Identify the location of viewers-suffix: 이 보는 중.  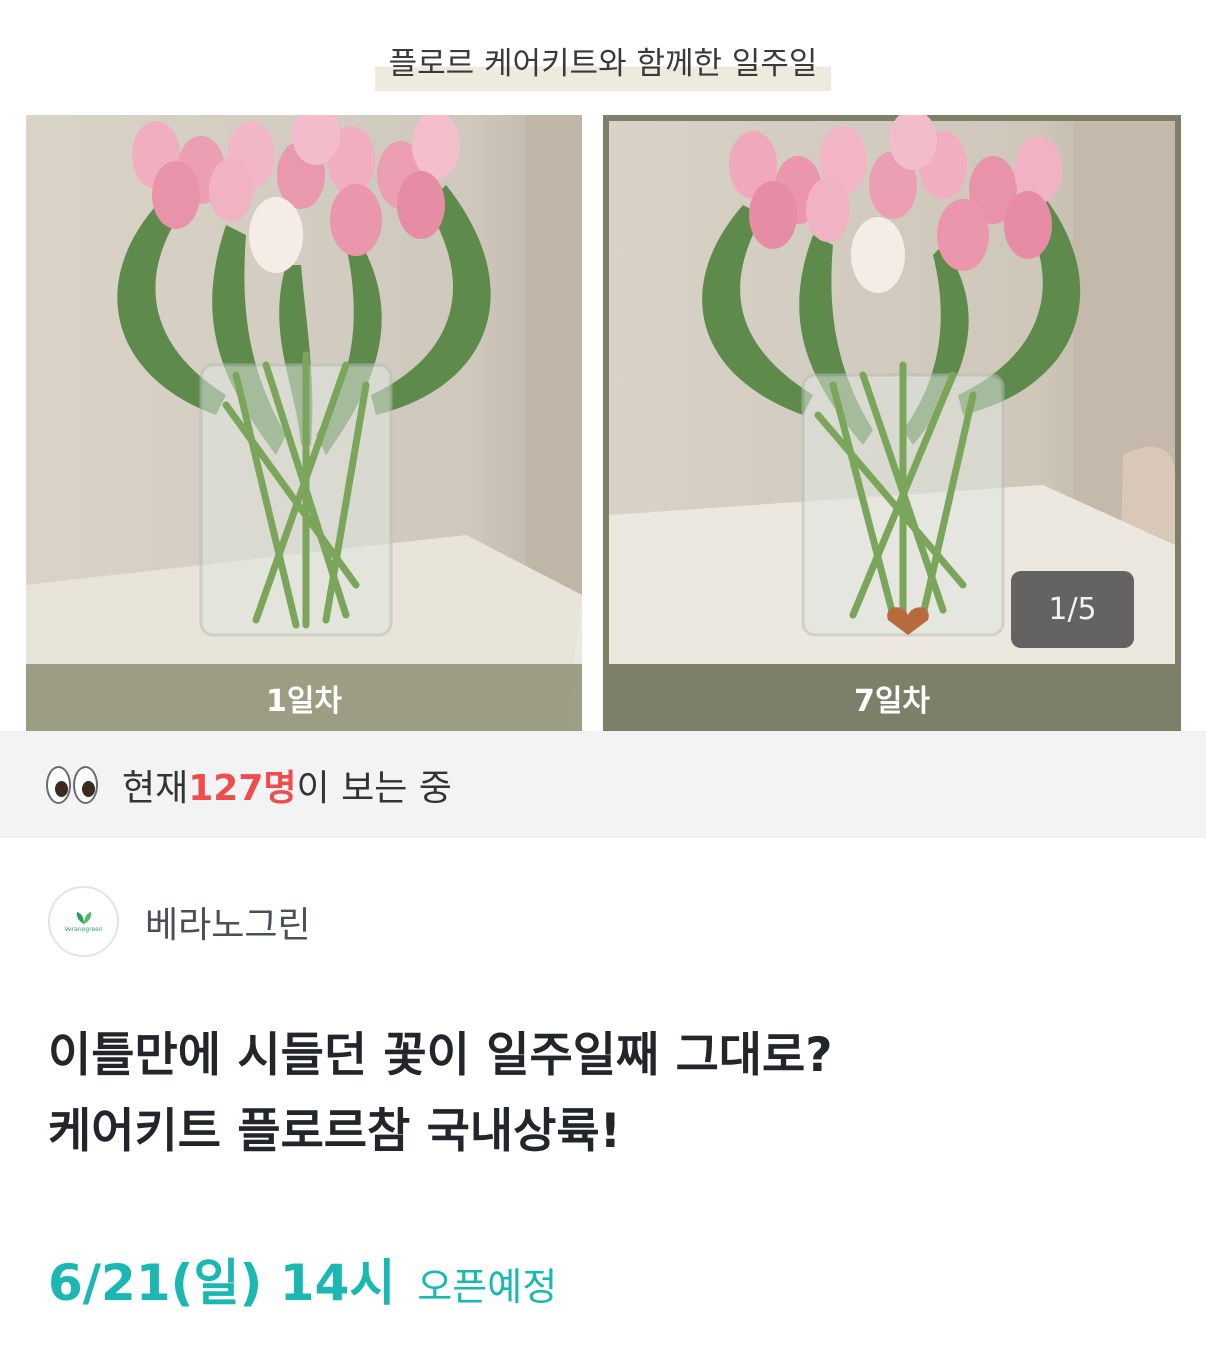
(374, 788).